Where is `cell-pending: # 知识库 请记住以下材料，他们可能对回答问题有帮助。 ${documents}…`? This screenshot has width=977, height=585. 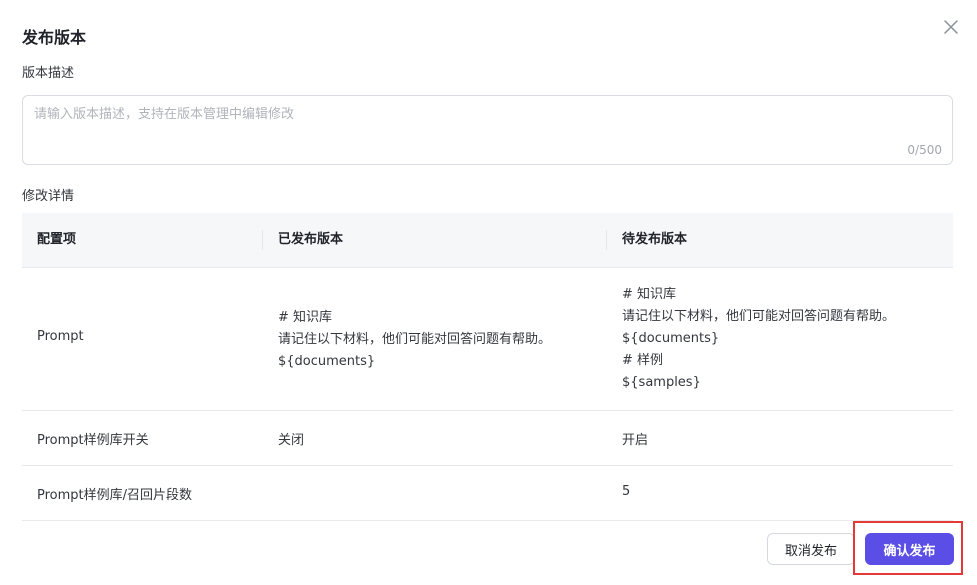
cell-pending: # 知识库 请记住以下材料，他们可能对回答问题有帮助。 ${documents}… is located at coordinates (759, 338).